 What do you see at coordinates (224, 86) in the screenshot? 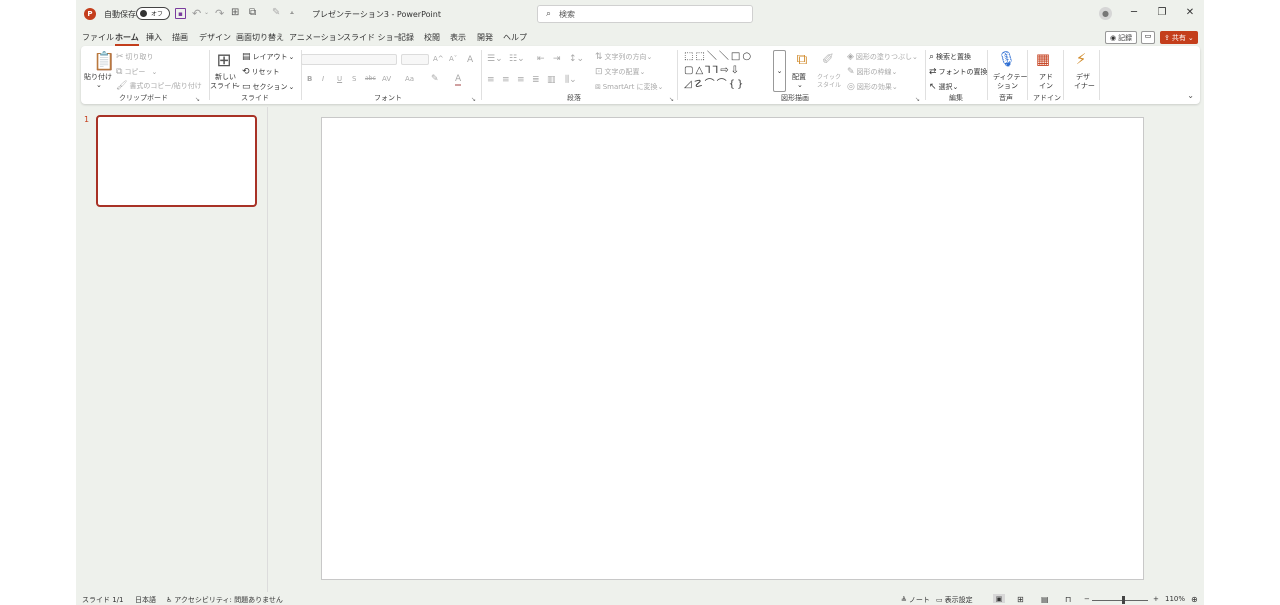
I see `new-slide-label-2: スライド` at bounding box center [224, 86].